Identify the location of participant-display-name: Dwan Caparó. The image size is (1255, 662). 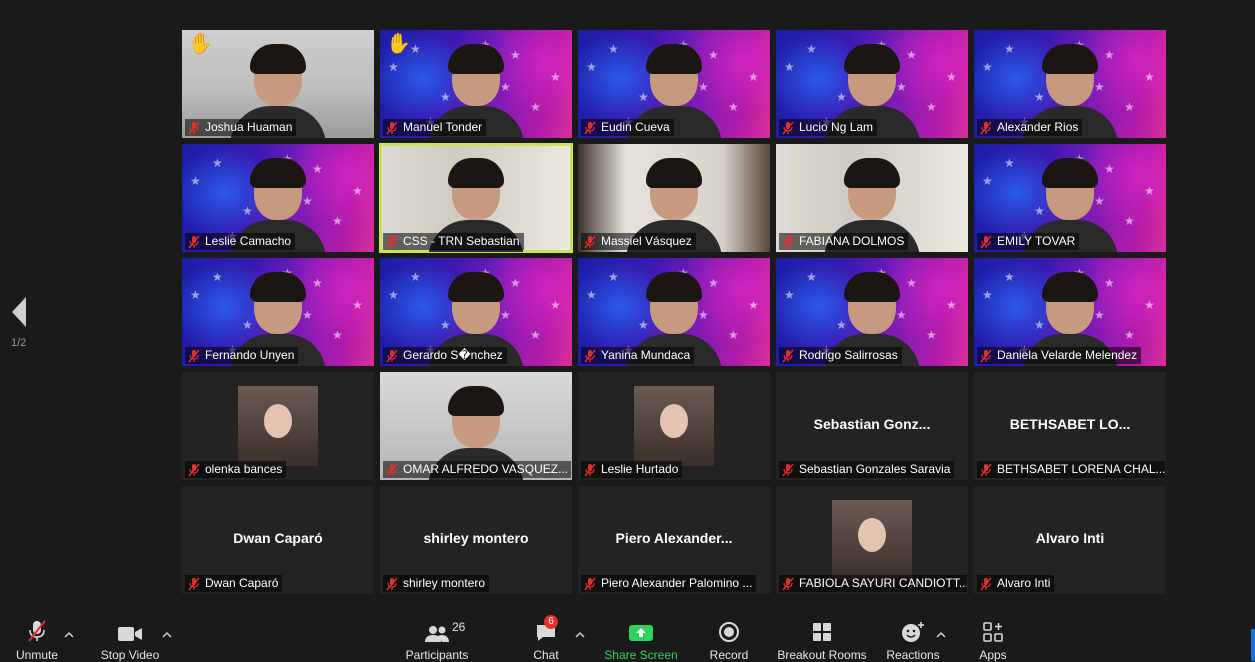
(278, 538).